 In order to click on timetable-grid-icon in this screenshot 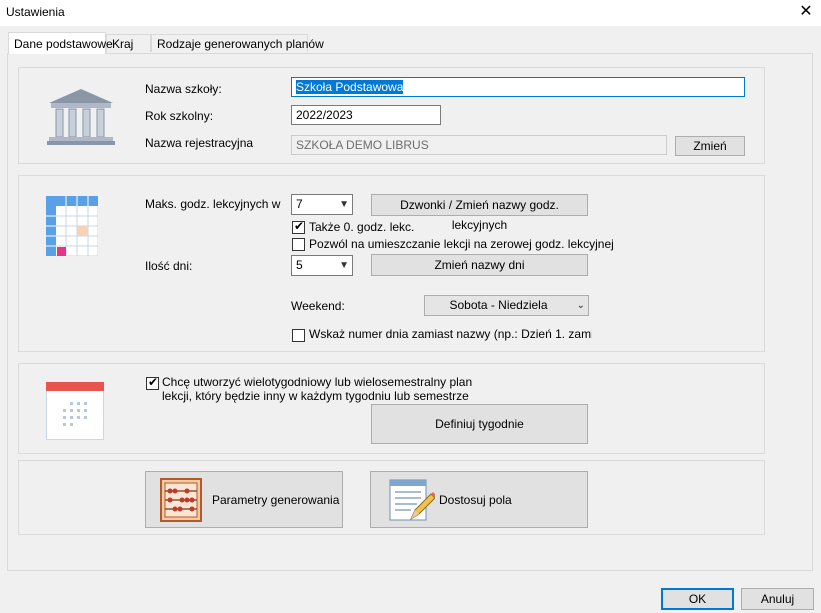, I will do `click(72, 226)`.